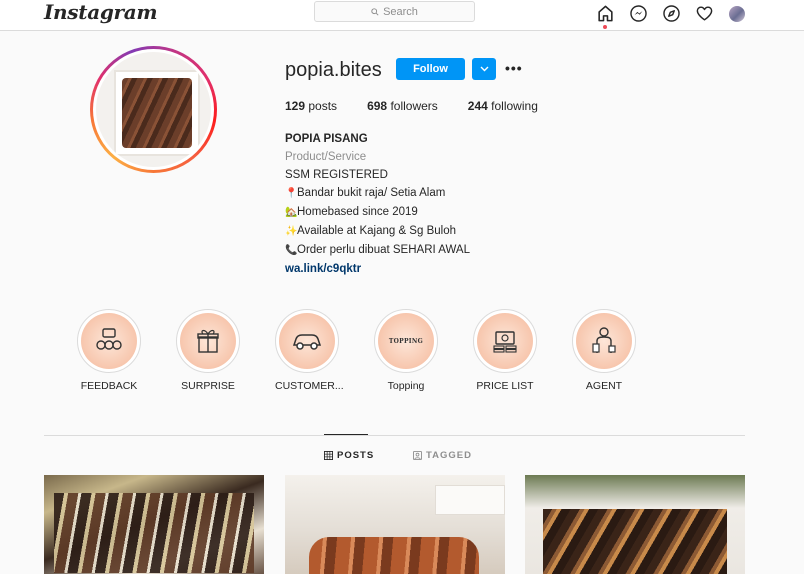 The image size is (804, 574). Describe the element at coordinates (377, 269) in the screenshot. I see `bio-link: wa.link/c9qktr` at that location.